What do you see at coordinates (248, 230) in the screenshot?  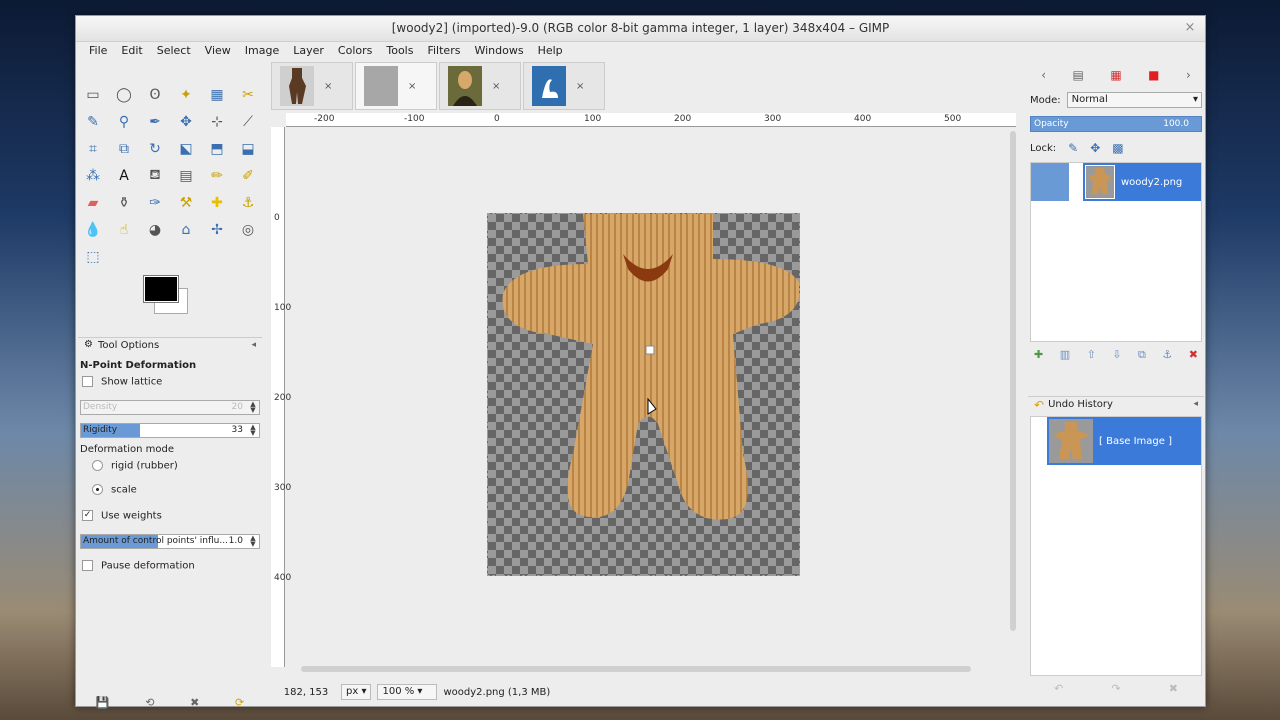 I see `mypaint-brush-icon: ◎` at bounding box center [248, 230].